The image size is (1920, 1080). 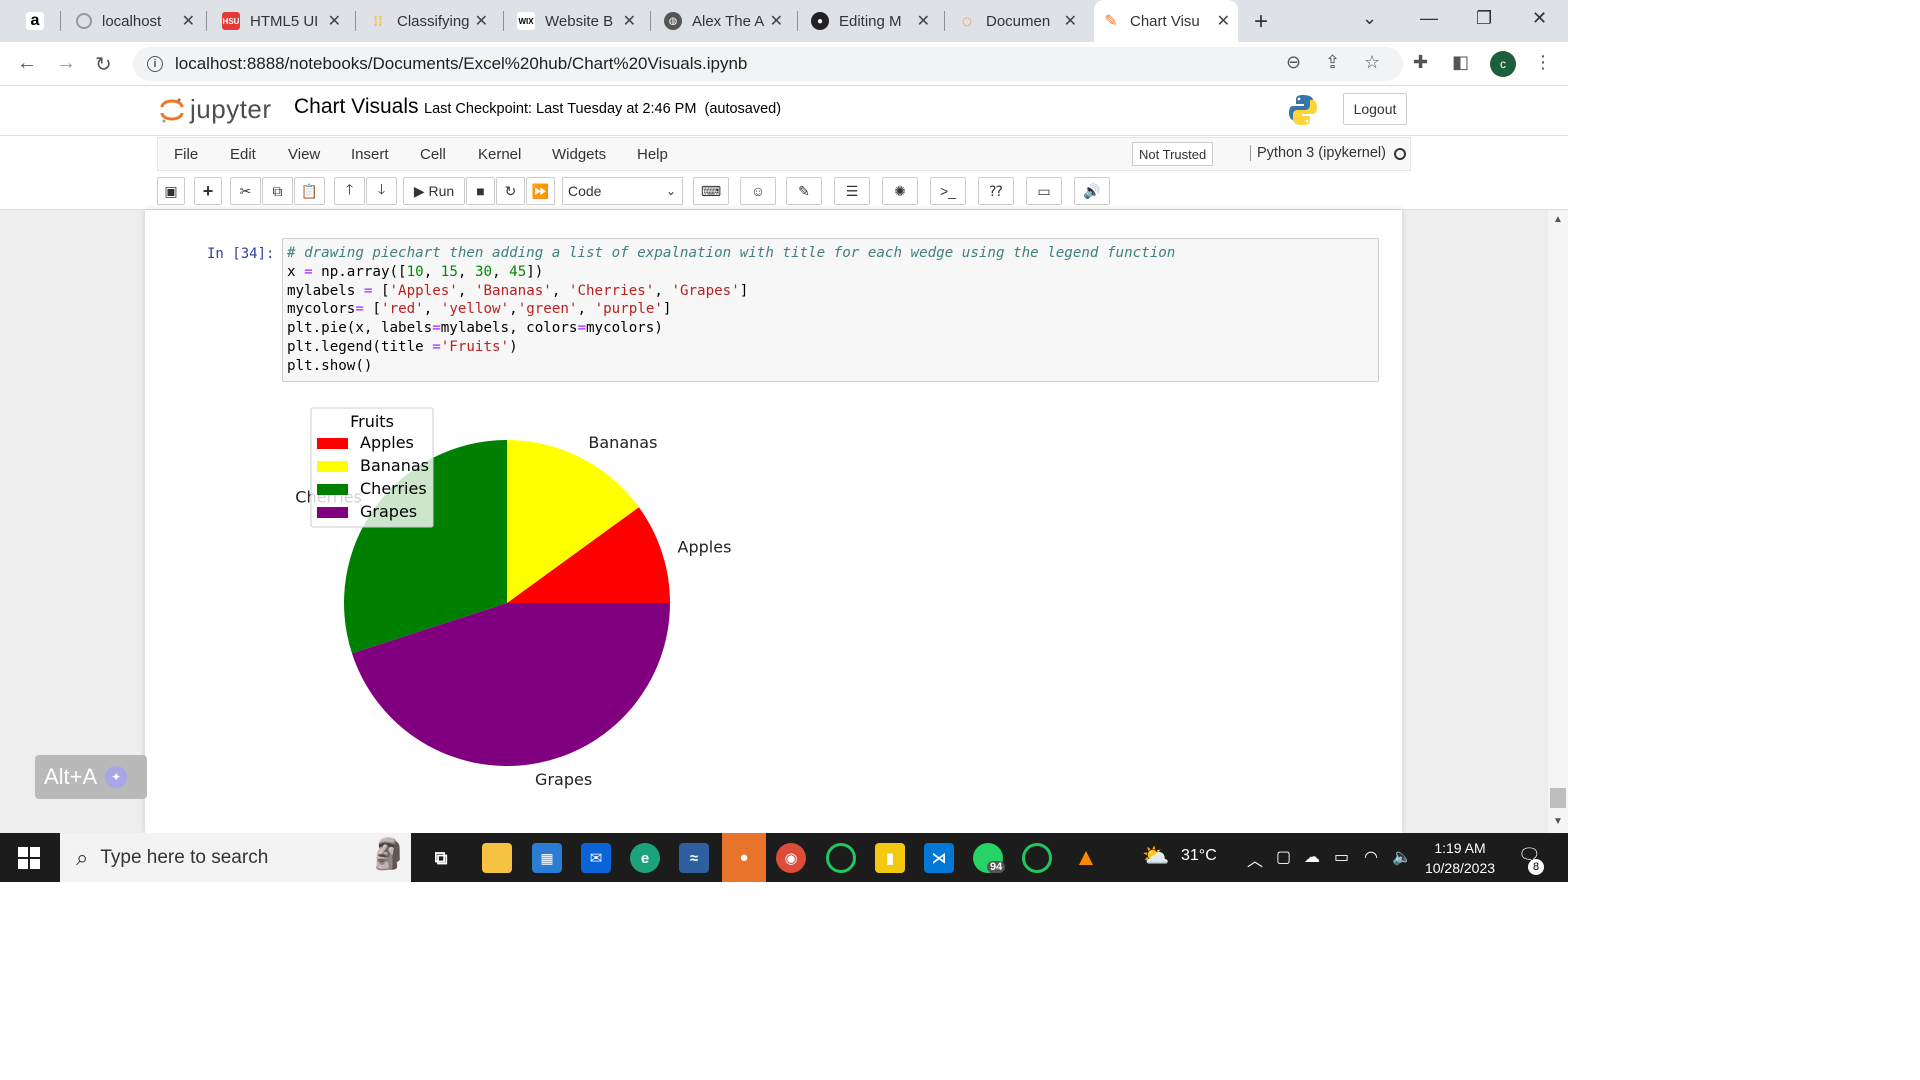 What do you see at coordinates (103, 64) in the screenshot?
I see `reload-icon: ↻` at bounding box center [103, 64].